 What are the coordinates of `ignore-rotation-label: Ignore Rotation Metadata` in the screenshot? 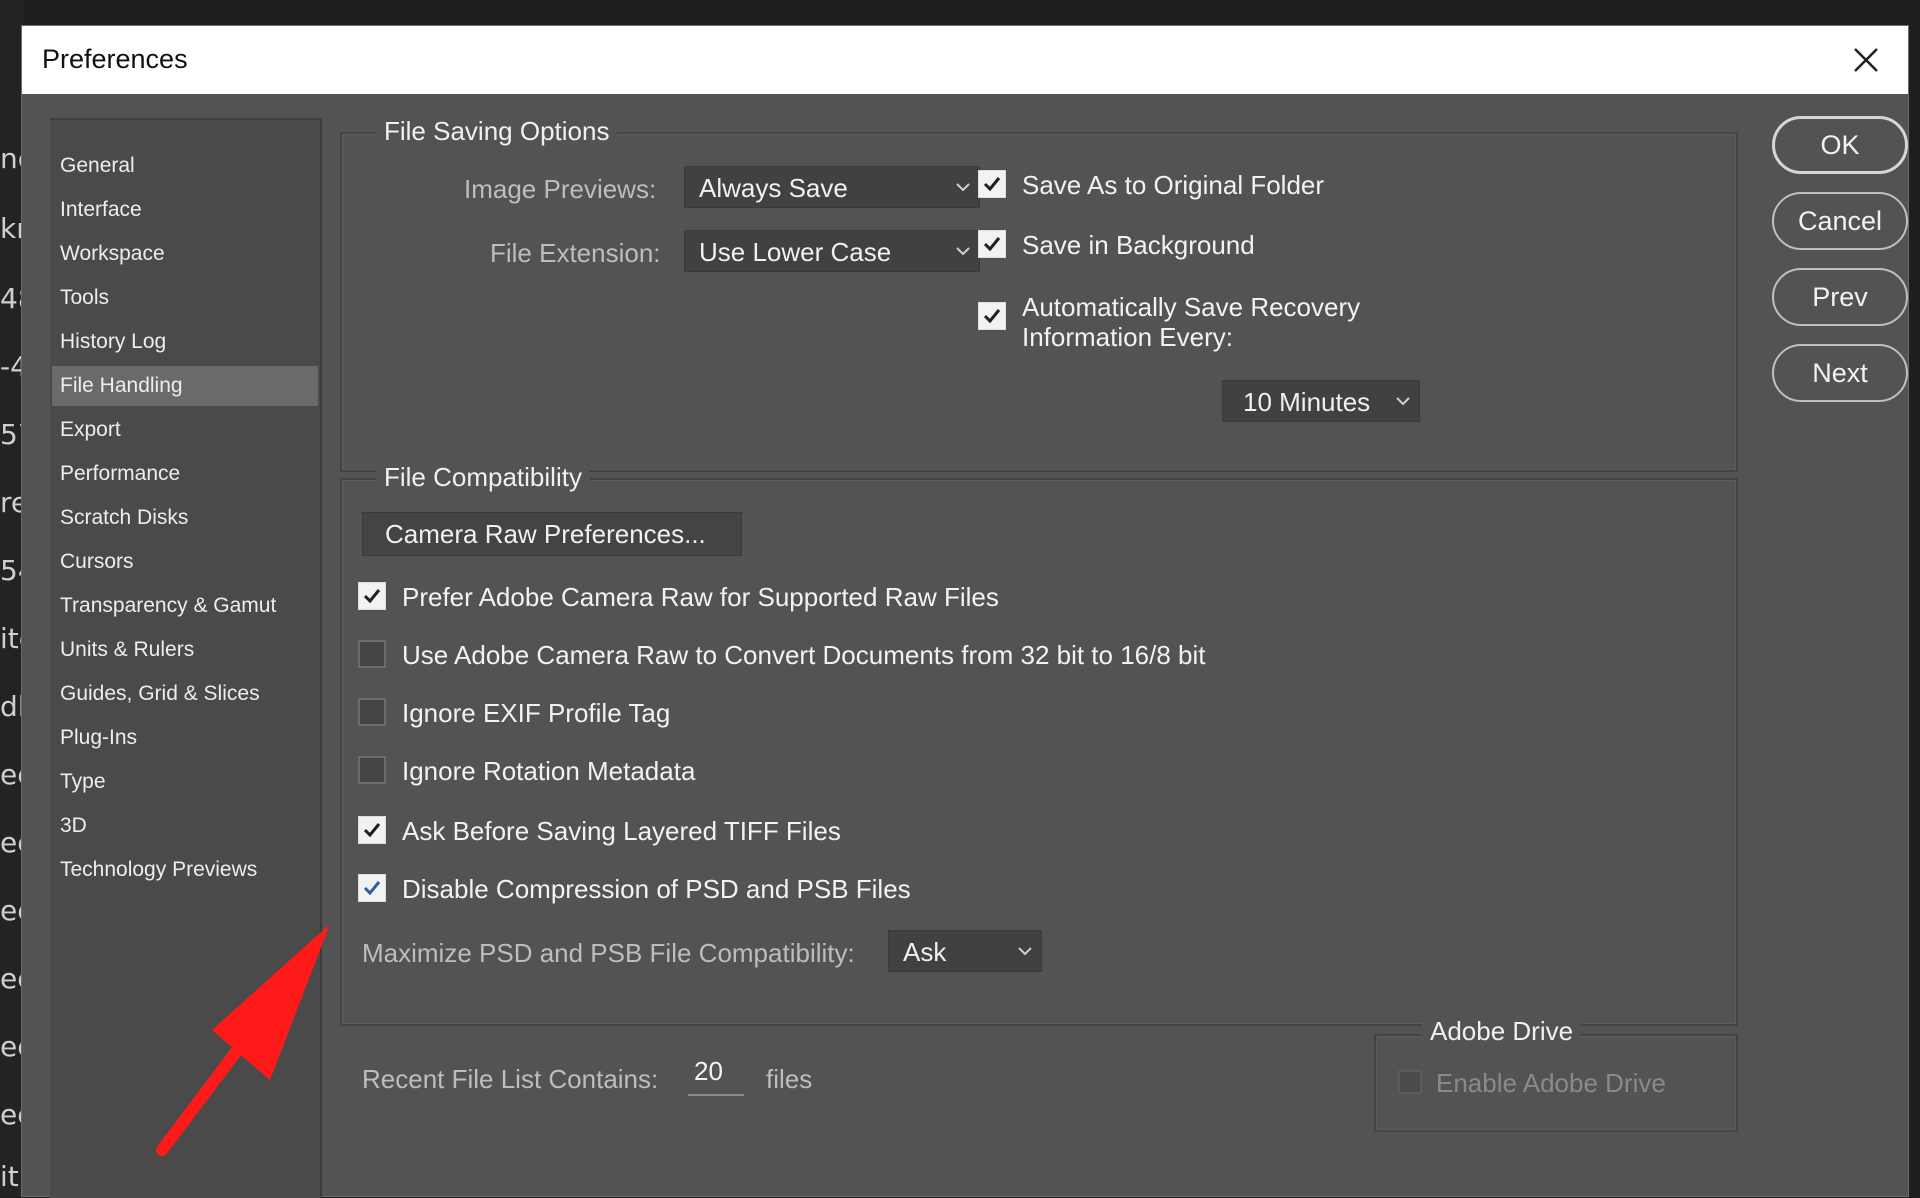 It's located at (549, 771).